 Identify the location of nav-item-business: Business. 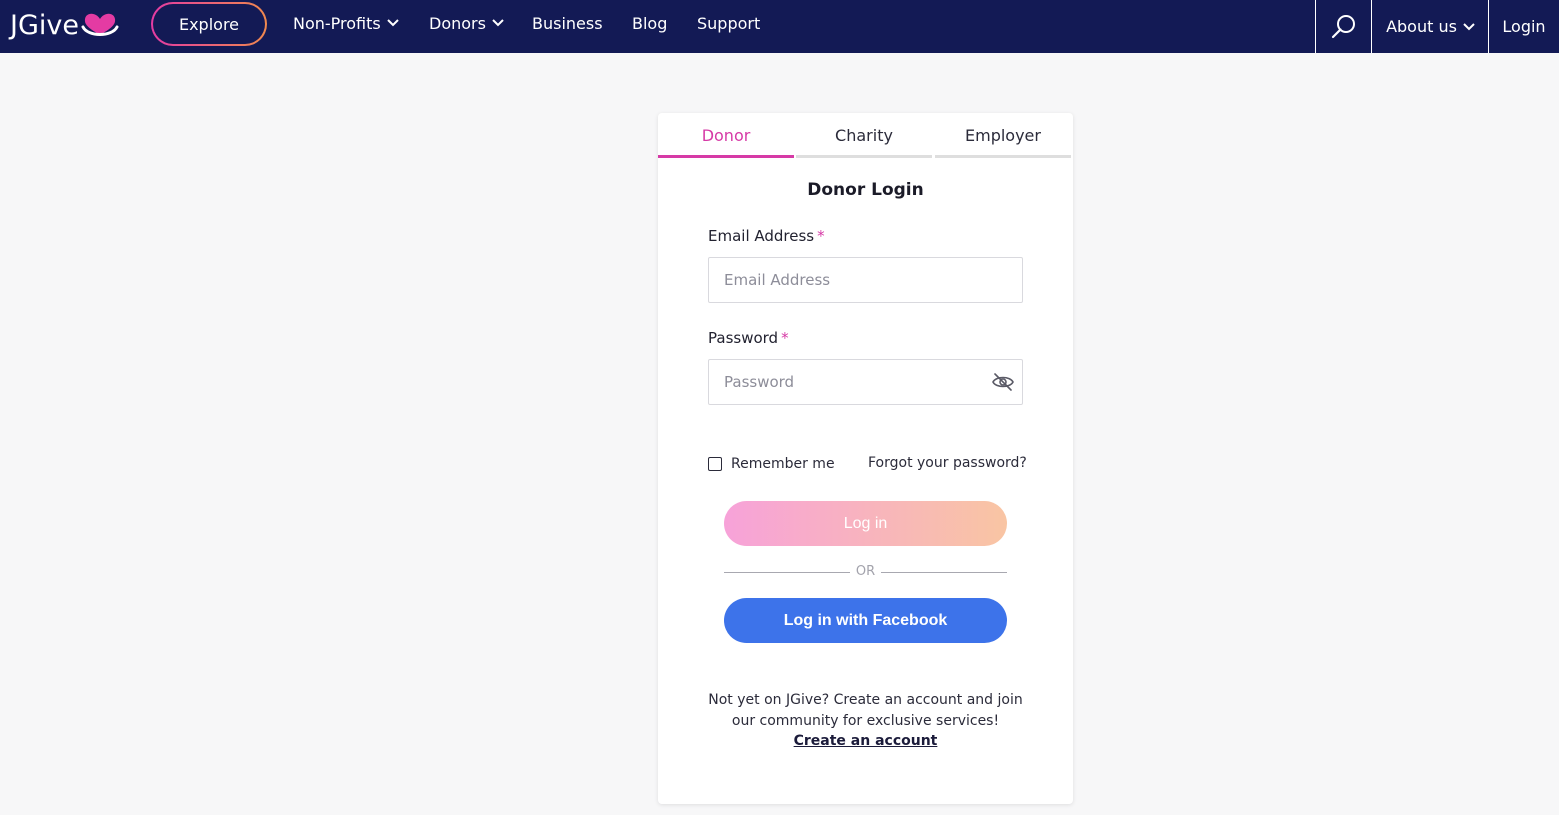
(567, 23).